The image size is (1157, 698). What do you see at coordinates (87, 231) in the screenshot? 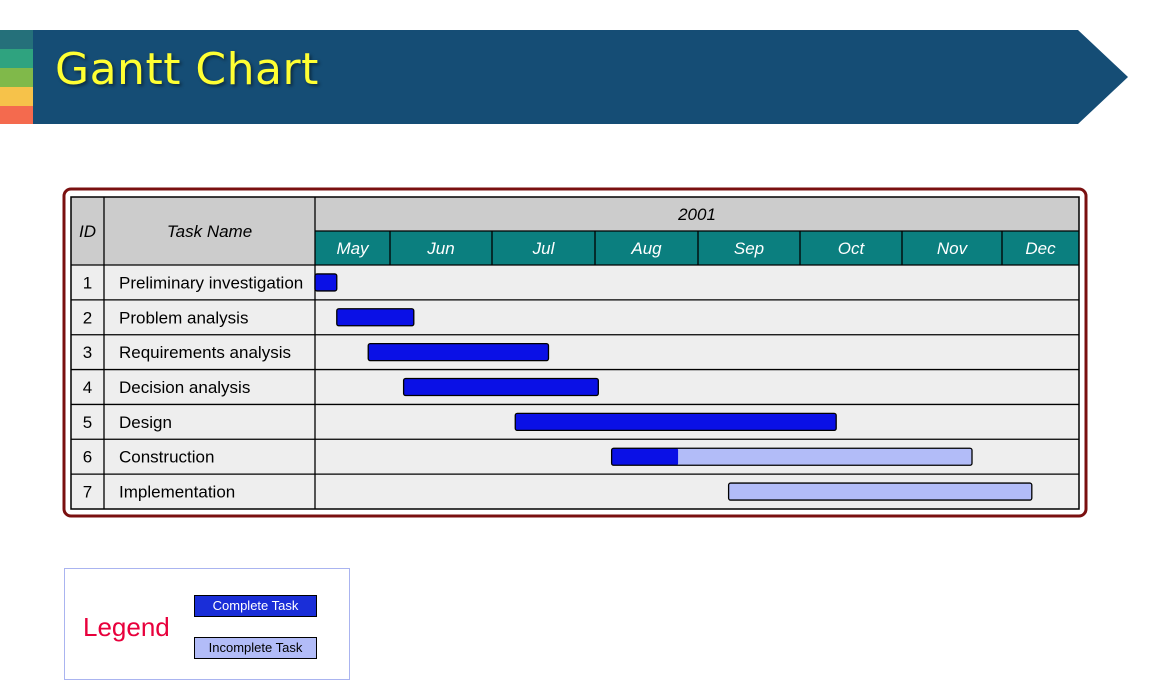
I see `header-id: ID` at bounding box center [87, 231].